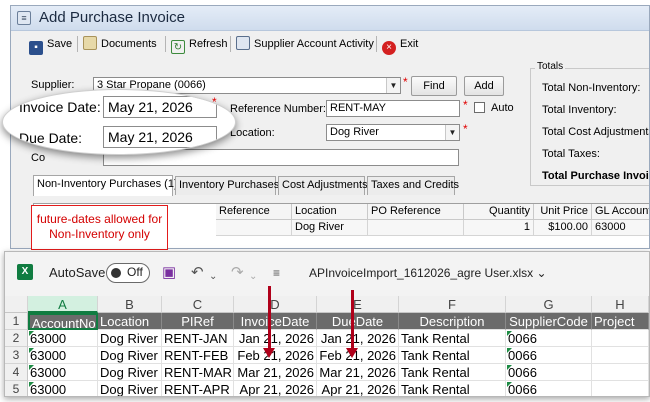 This screenshot has width=650, height=402. Describe the element at coordinates (16, 304) in the screenshot. I see `select-all-corner` at that location.